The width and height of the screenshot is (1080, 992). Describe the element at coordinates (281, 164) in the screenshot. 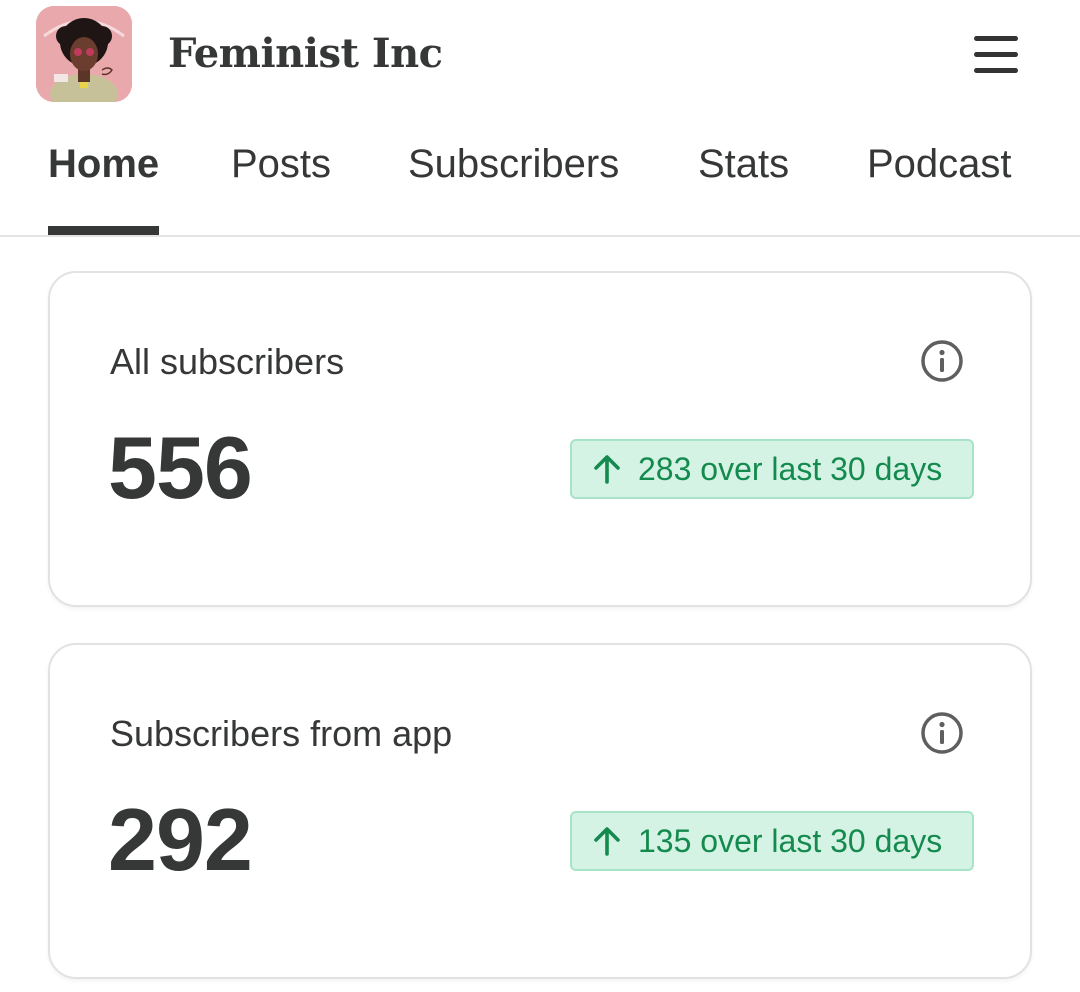

I see `tab-posts: Posts` at that location.